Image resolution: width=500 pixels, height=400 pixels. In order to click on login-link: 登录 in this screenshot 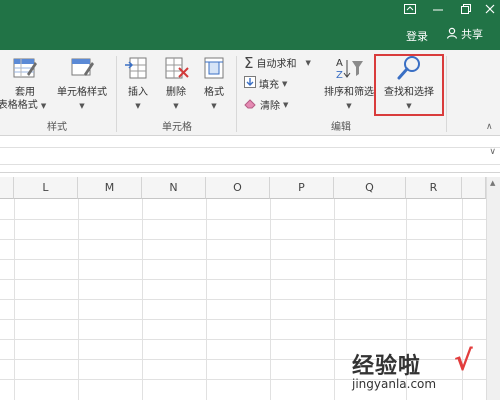, I will do `click(417, 36)`.